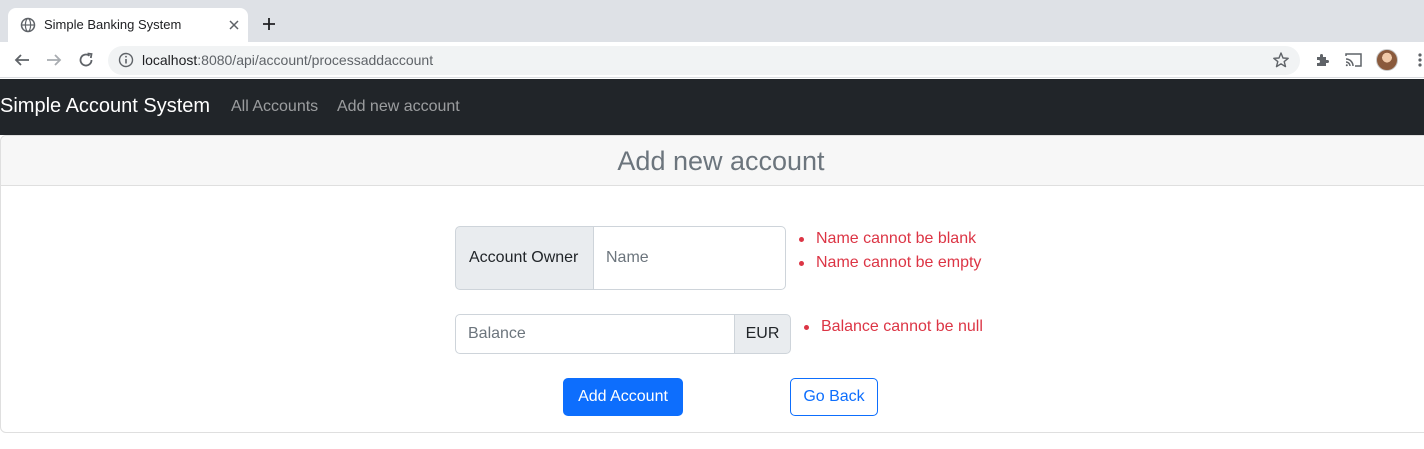 The height and width of the screenshot is (449, 1424). Describe the element at coordinates (721, 161) in the screenshot. I see `page-title: Add new account` at that location.